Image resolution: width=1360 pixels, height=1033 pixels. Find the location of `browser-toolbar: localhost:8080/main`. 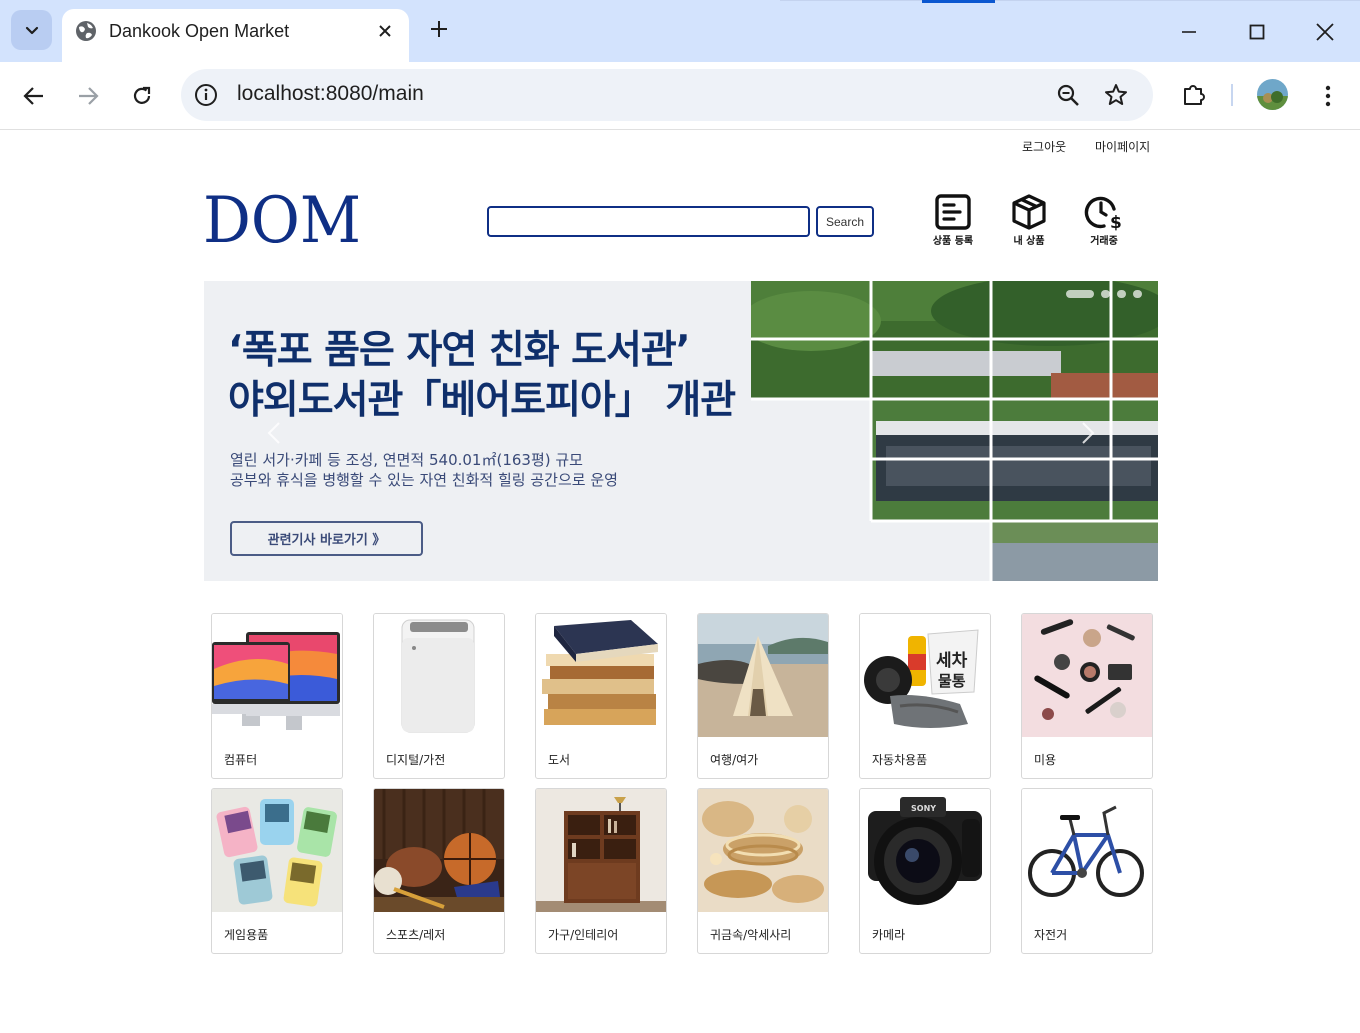

browser-toolbar: localhost:8080/main is located at coordinates (680, 96).